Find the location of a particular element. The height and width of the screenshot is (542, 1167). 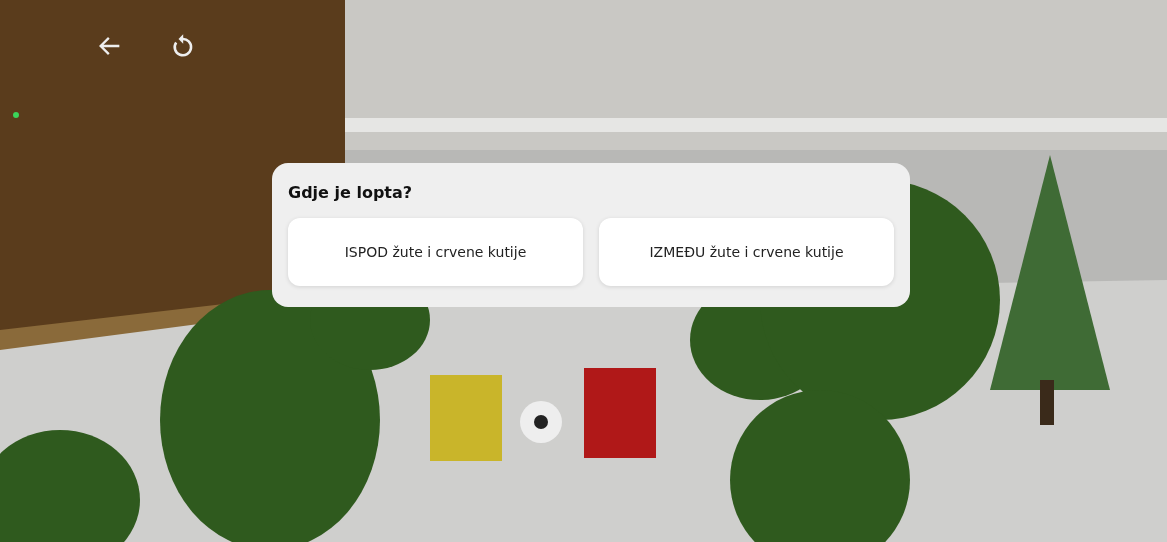

answer-button: IZMEĐU žute i crvene kutije is located at coordinates (746, 252).